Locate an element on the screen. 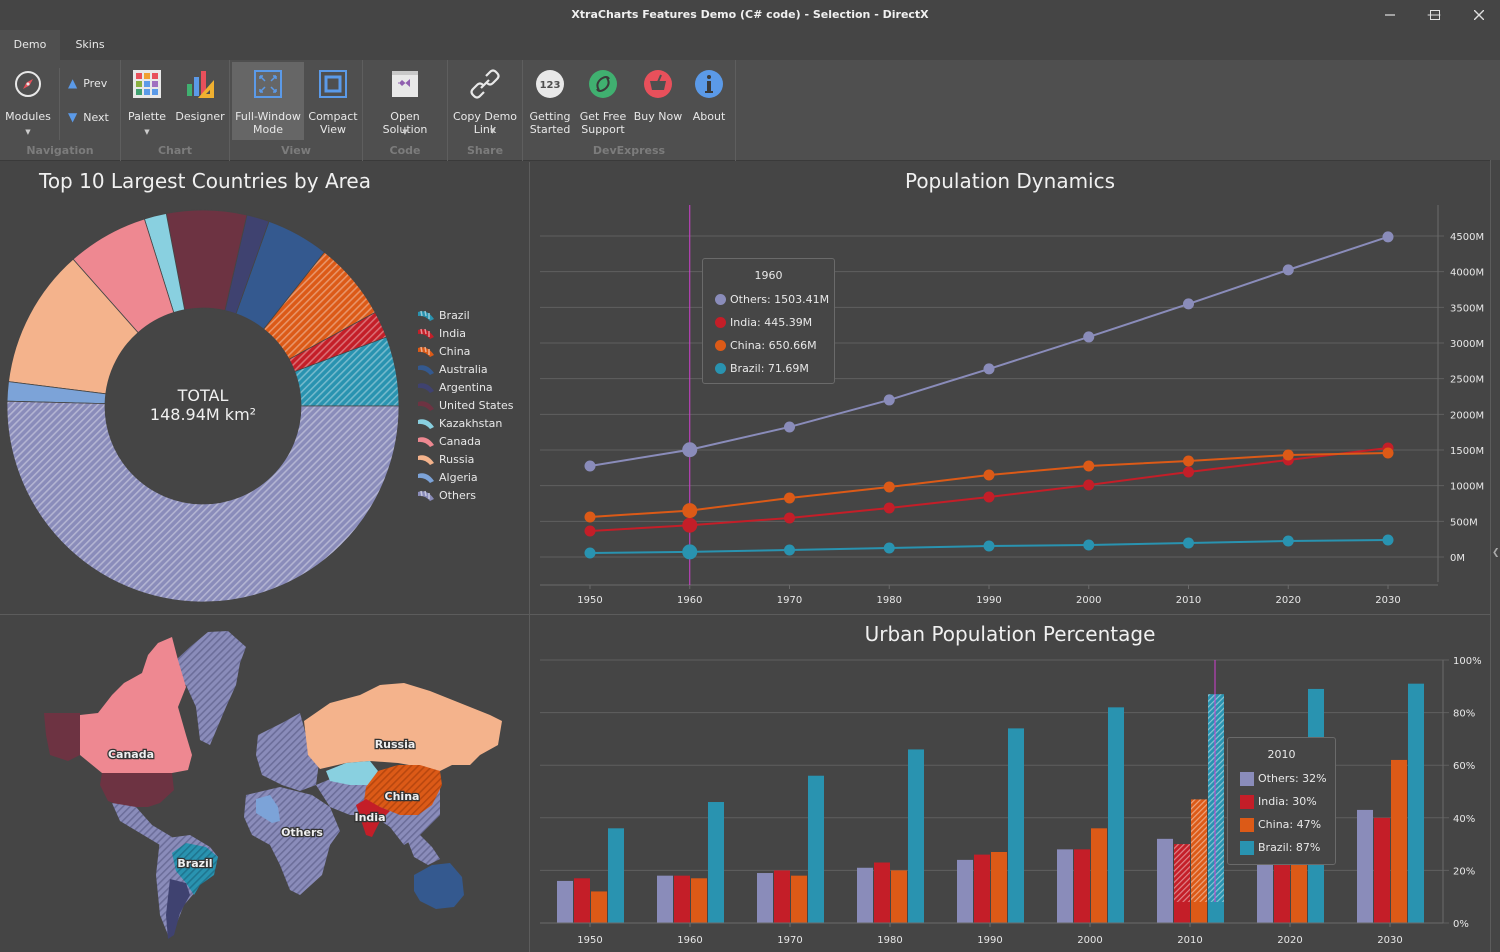 This screenshot has height=952, width=1500. bar-others-1990 is located at coordinates (965, 891).